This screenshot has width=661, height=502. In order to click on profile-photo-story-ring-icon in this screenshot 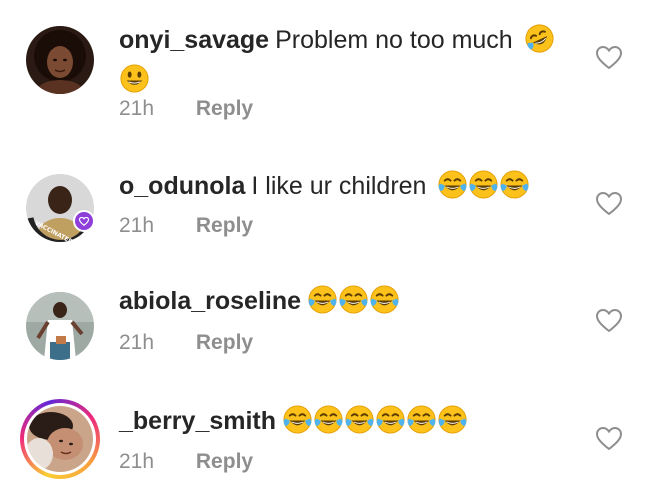, I will do `click(60, 439)`.